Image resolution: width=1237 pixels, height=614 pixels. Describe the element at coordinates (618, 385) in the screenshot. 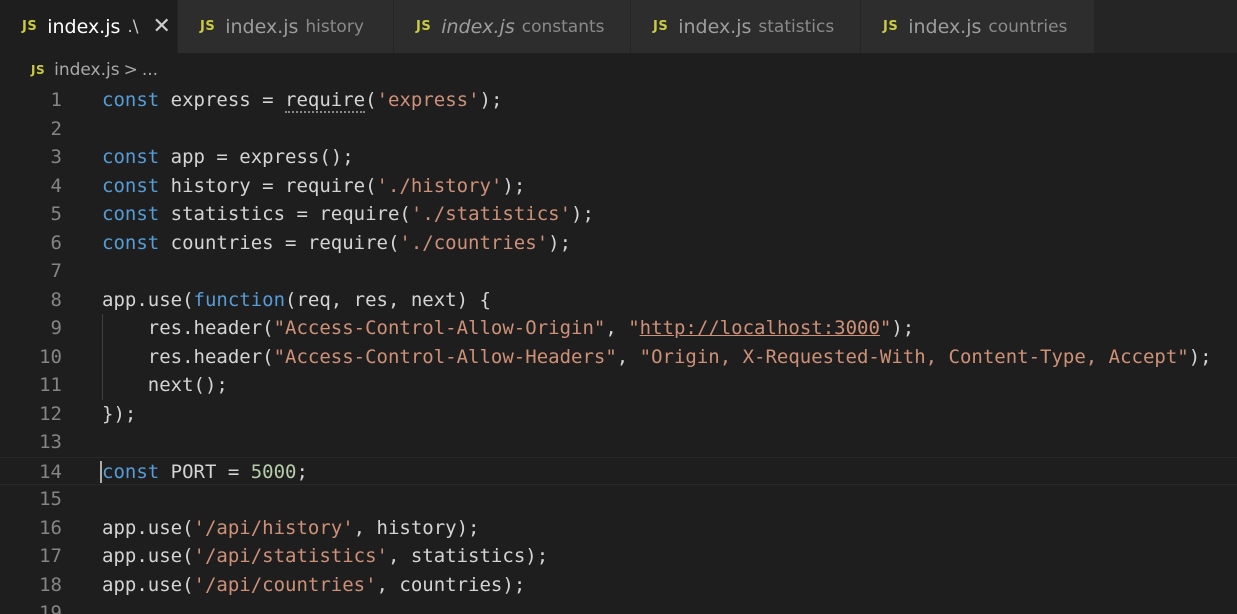

I see `code-line: 11 next();` at that location.